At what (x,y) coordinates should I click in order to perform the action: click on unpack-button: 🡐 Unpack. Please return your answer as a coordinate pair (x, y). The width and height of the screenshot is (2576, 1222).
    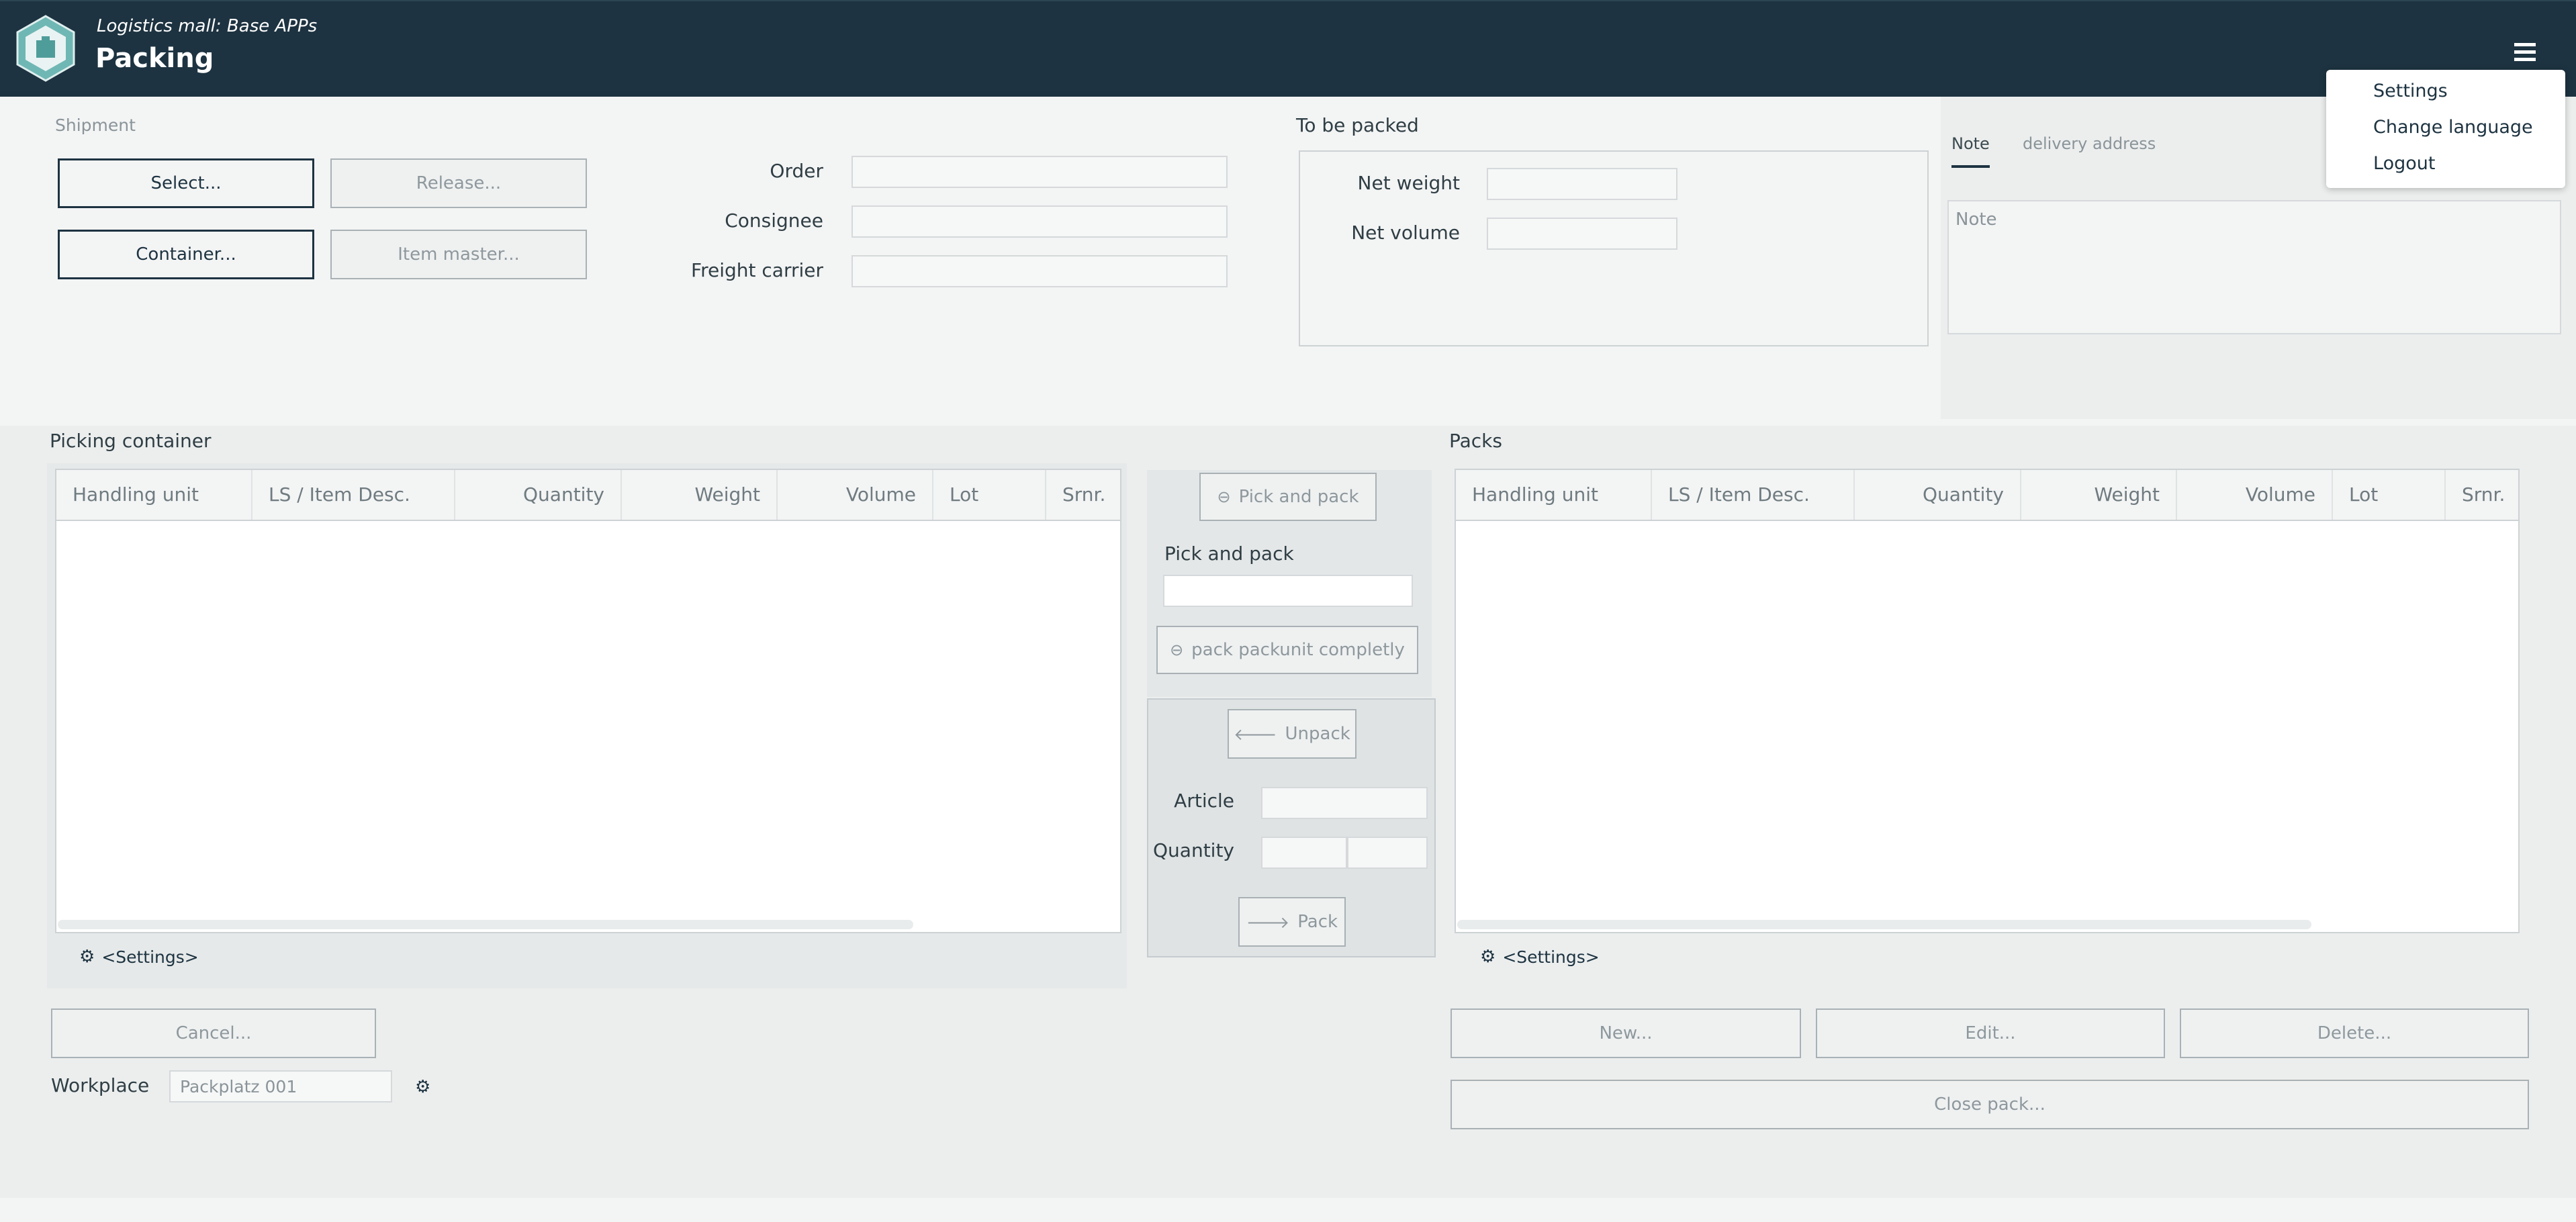
    Looking at the image, I should click on (1292, 734).